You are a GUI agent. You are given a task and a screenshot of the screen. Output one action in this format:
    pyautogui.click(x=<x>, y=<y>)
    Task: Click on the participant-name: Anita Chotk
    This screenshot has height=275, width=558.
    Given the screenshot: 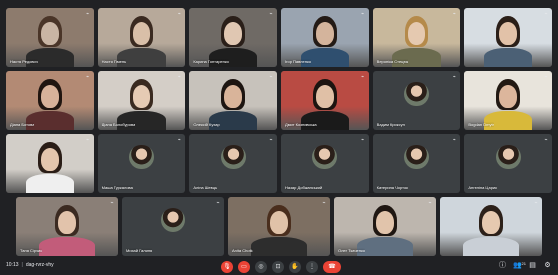 What is the action you would take?
    pyautogui.click(x=242, y=250)
    